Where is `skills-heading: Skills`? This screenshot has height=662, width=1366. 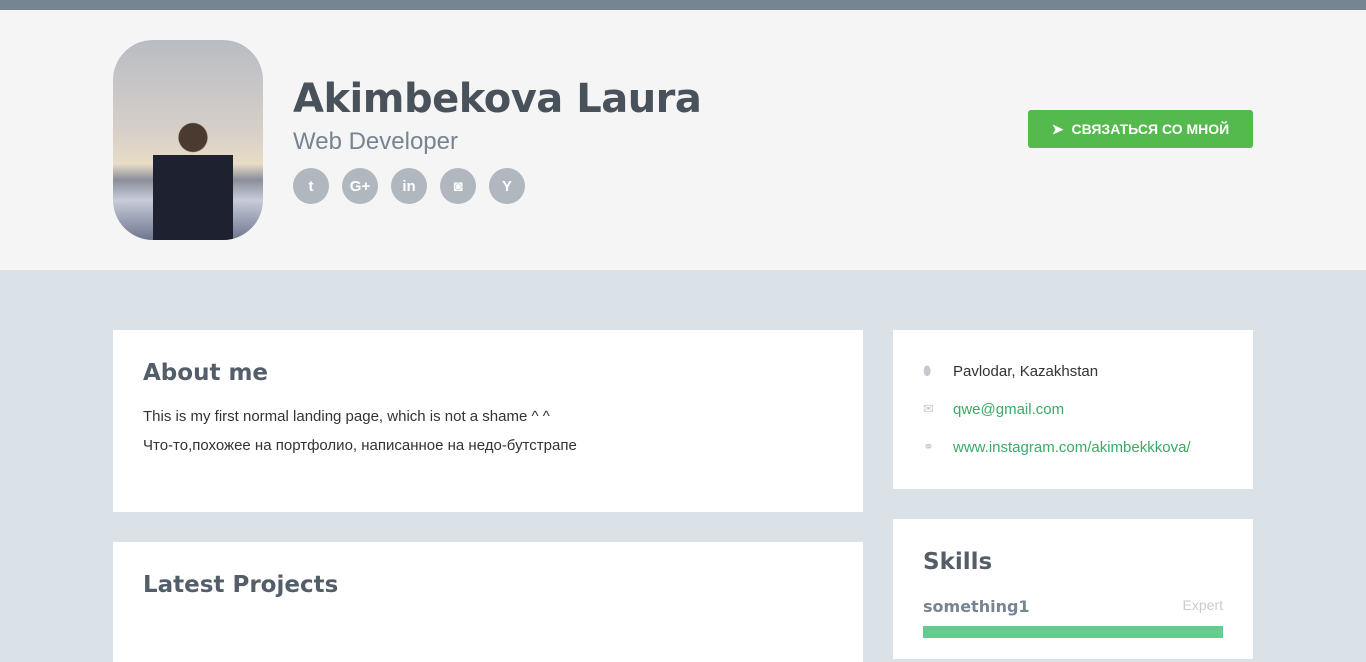
skills-heading: Skills is located at coordinates (958, 562).